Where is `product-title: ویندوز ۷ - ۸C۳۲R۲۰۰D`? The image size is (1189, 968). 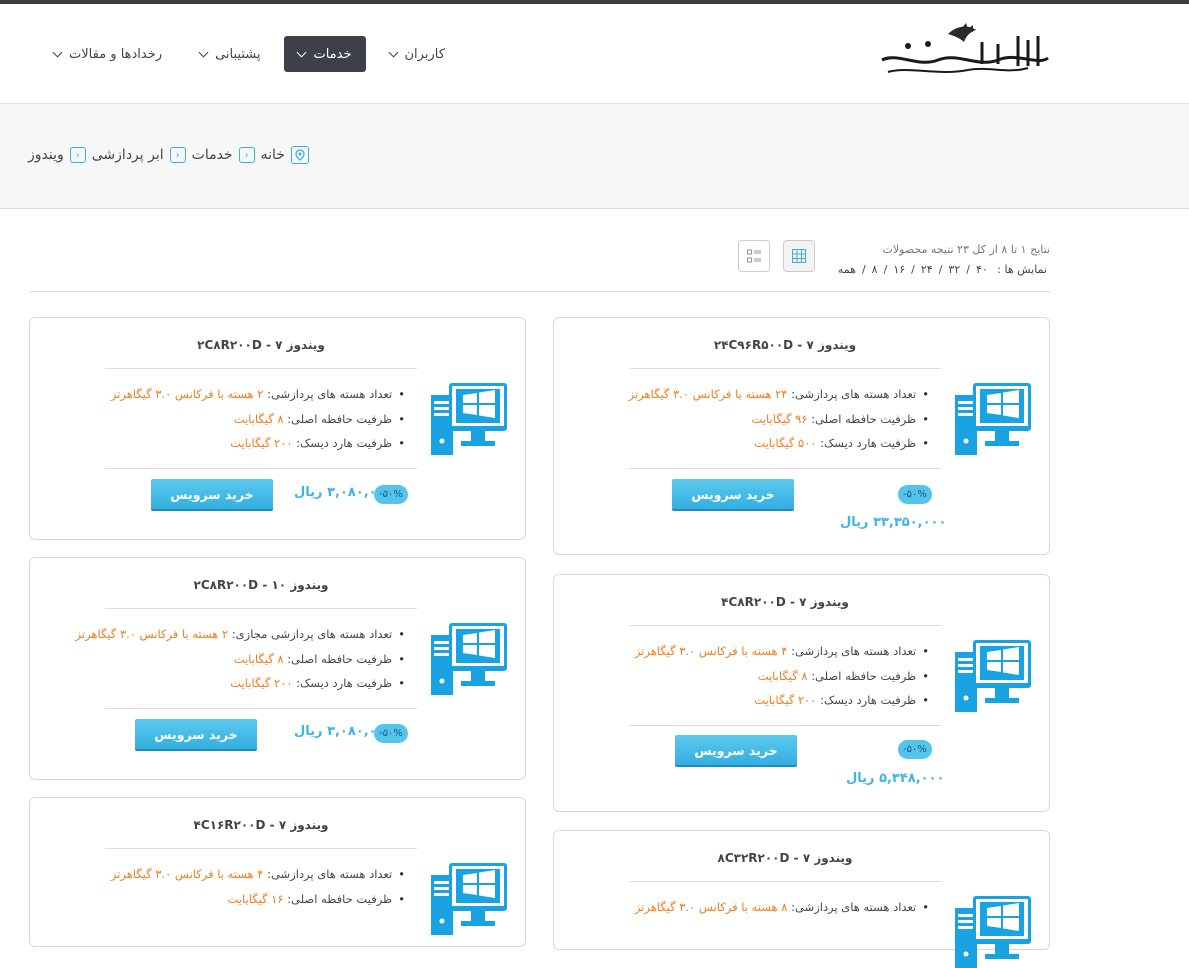 product-title: ویندوز ۷ - ۸C۳۲R۲۰۰D is located at coordinates (785, 858).